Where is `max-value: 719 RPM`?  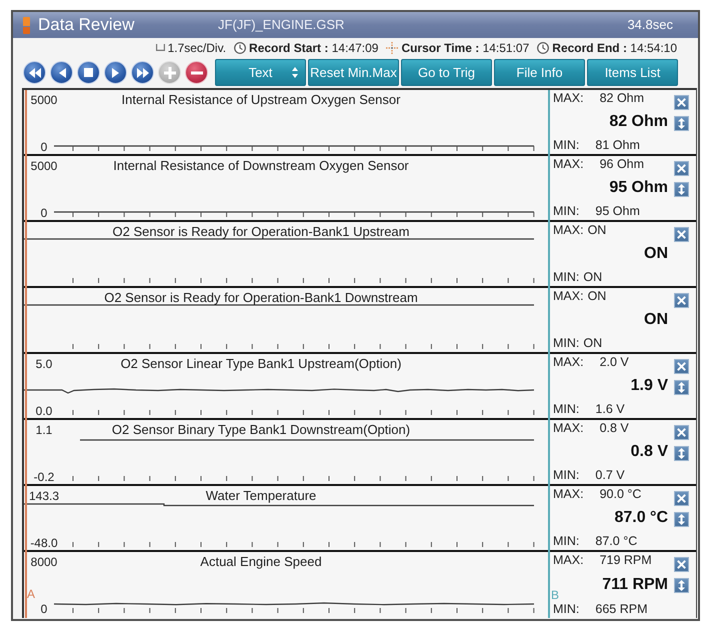
max-value: 719 RPM is located at coordinates (626, 560).